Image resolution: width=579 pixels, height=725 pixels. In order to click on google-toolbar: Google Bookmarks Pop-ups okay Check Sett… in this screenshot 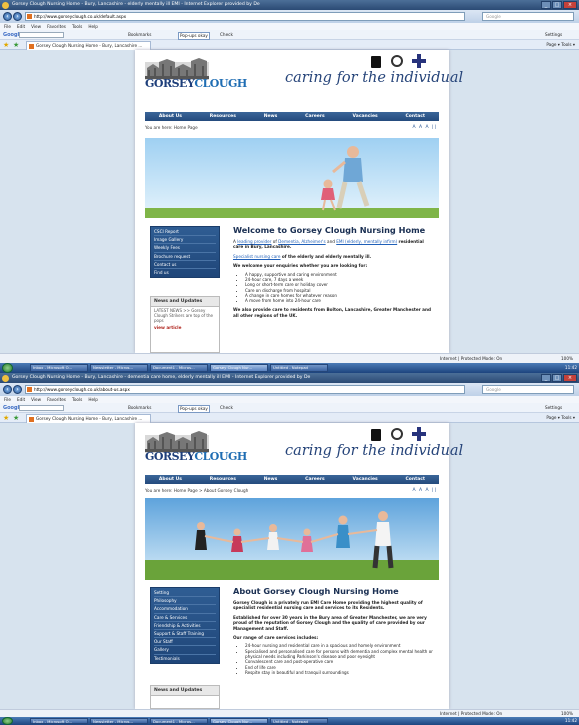, I will do `click(289, 408)`.